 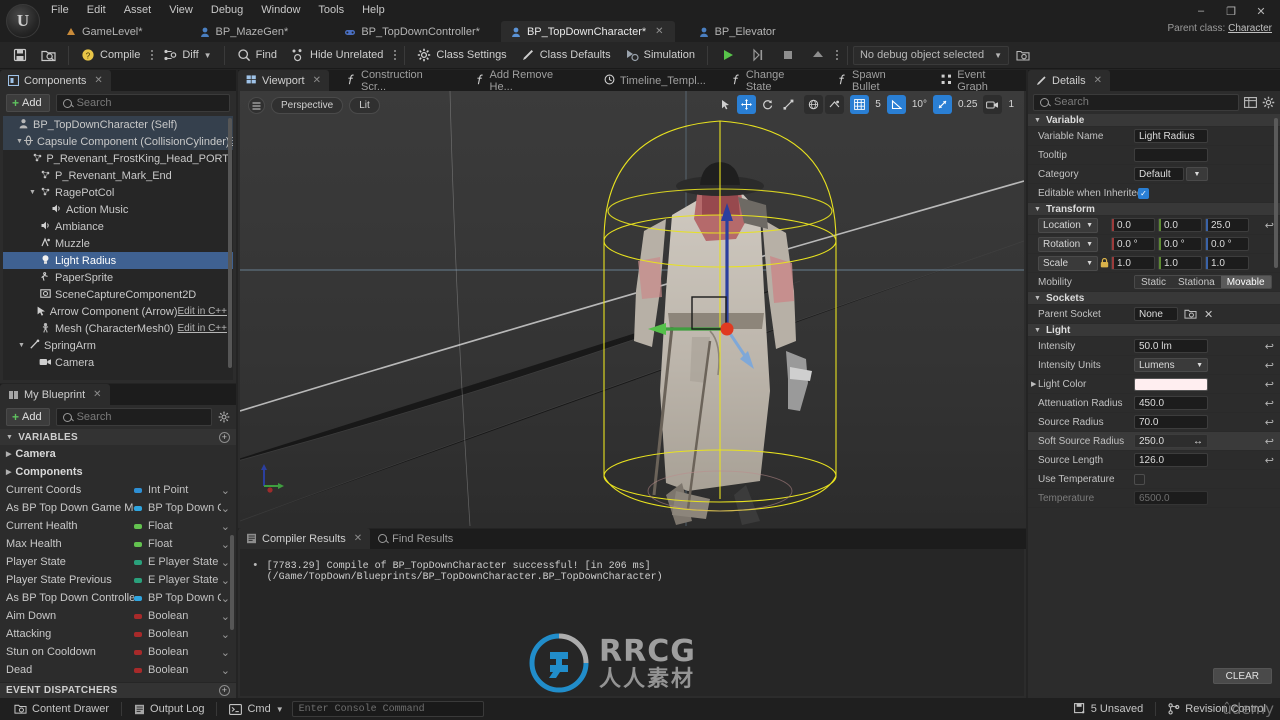 What do you see at coordinates (118, 472) in the screenshot?
I see `variable-category-row: ▶ Components` at bounding box center [118, 472].